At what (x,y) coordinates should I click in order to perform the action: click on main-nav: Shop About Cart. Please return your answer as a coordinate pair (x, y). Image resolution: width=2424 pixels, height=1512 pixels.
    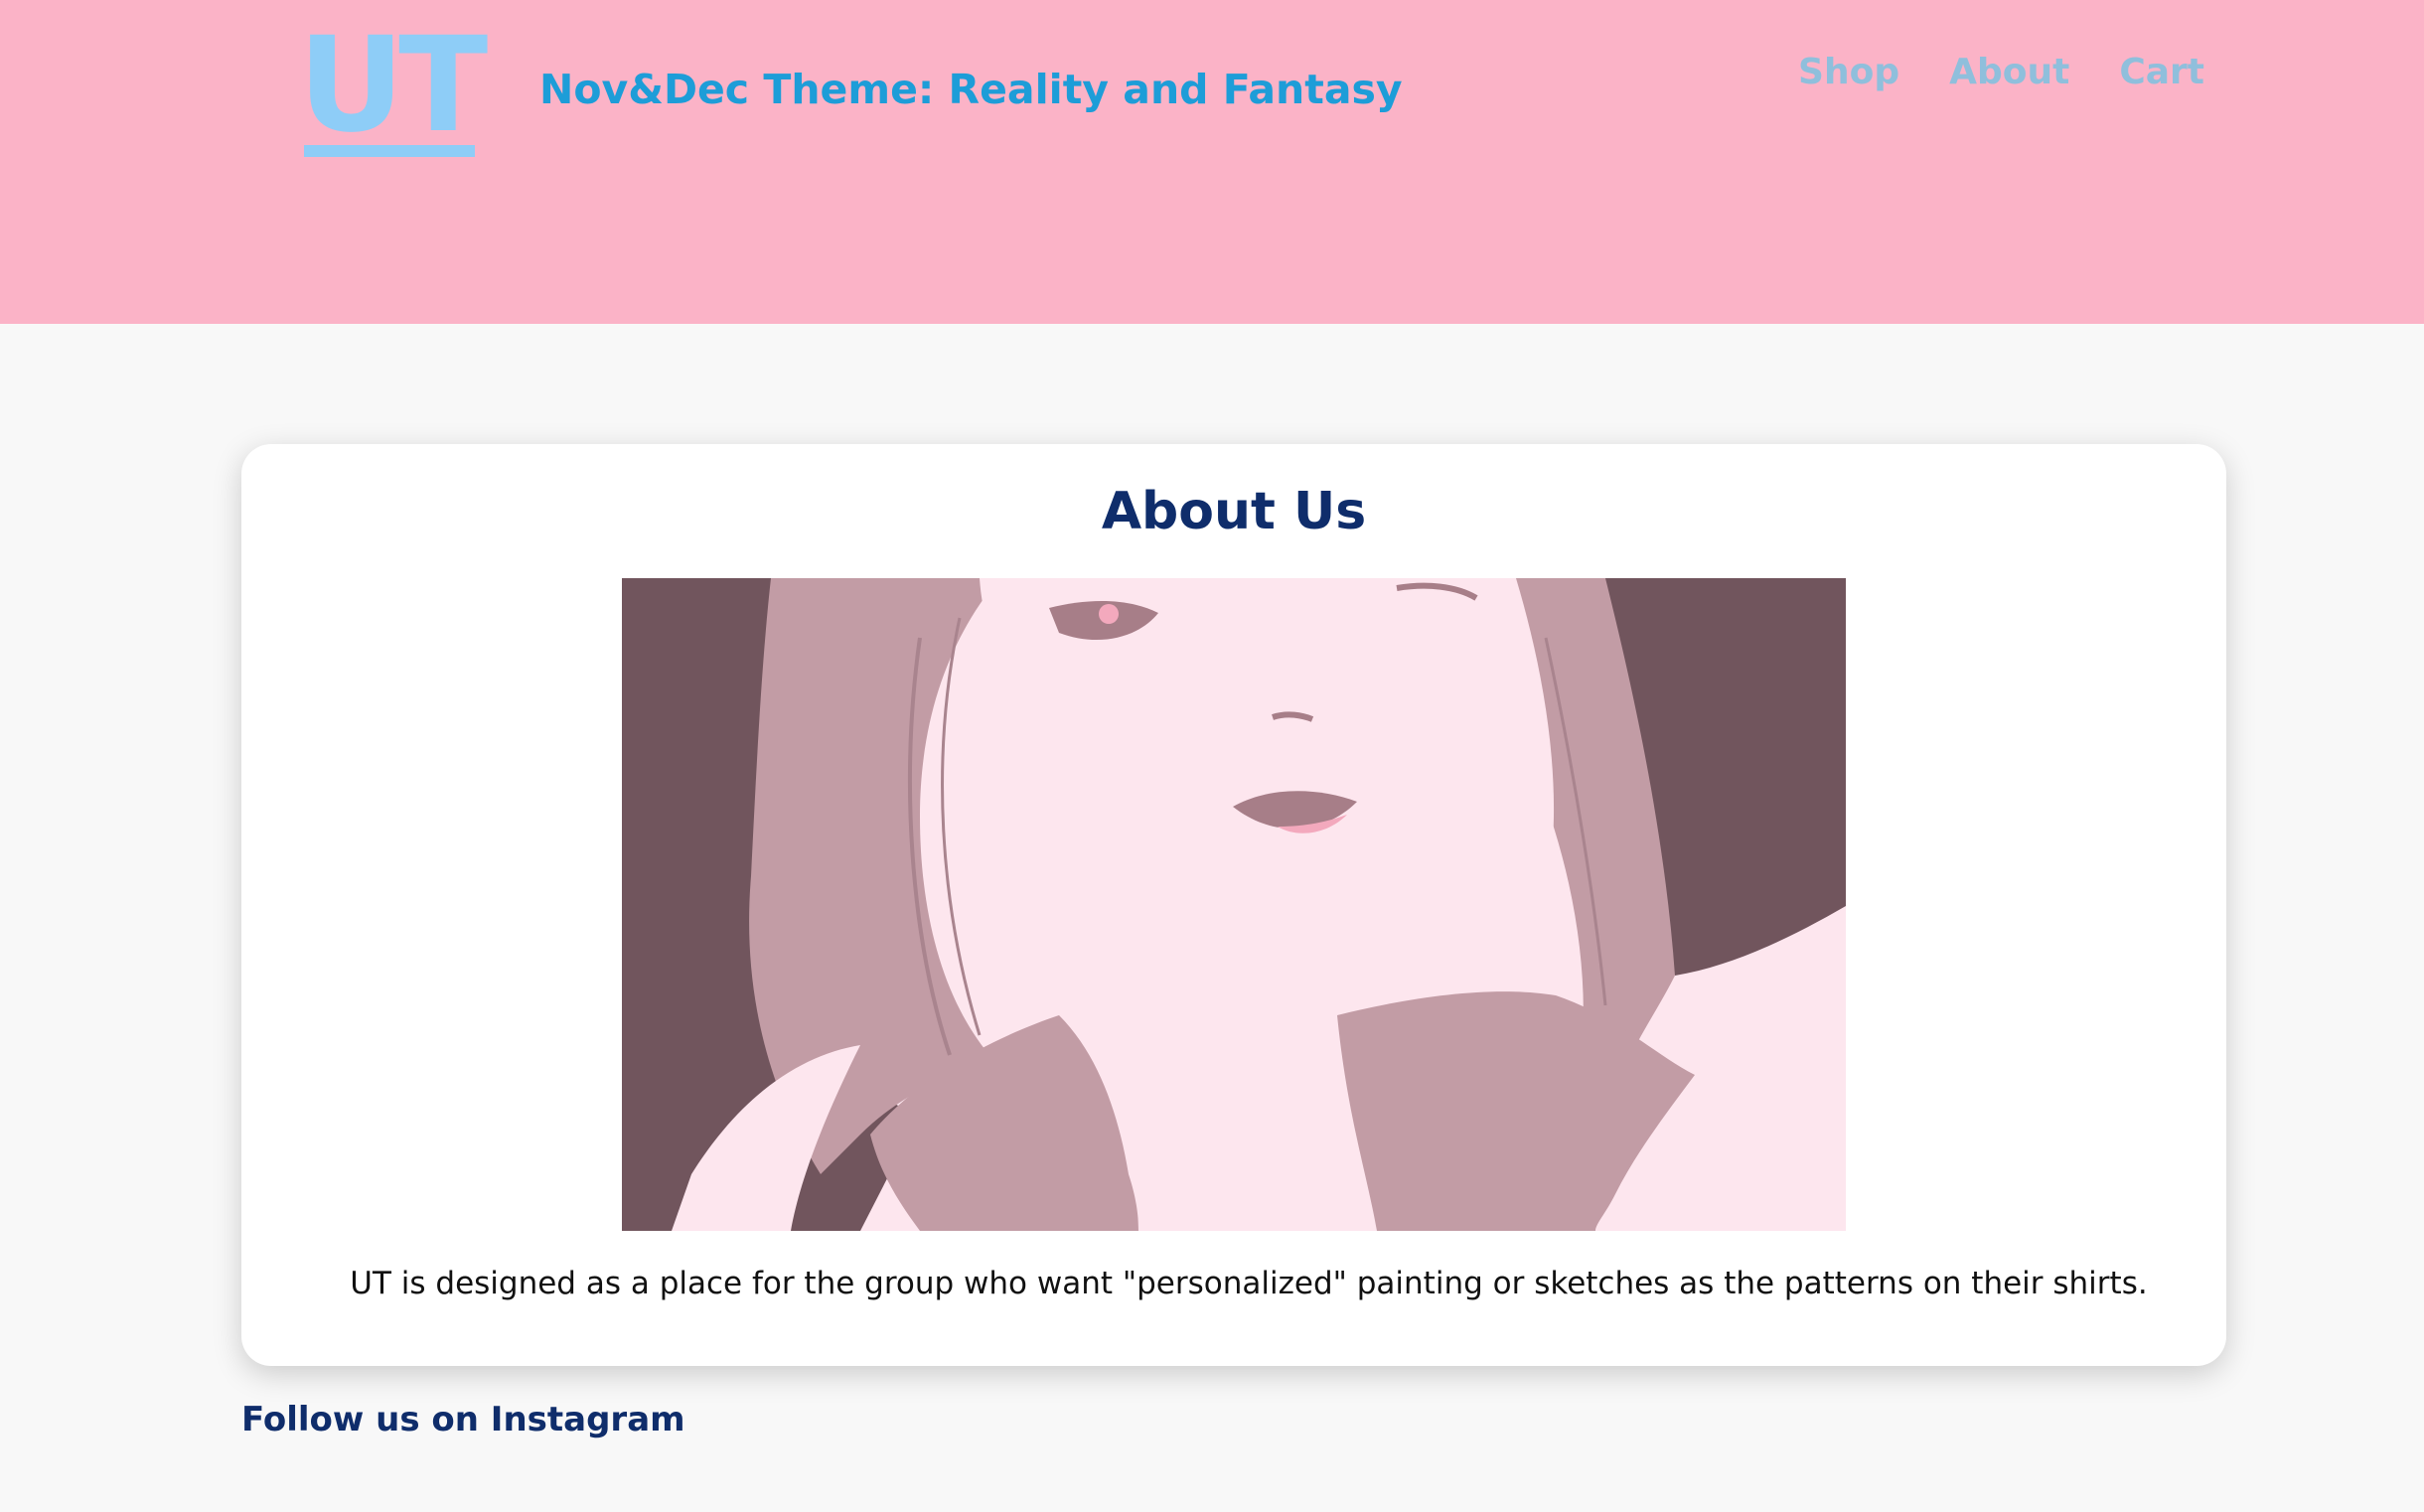
    Looking at the image, I should click on (2001, 72).